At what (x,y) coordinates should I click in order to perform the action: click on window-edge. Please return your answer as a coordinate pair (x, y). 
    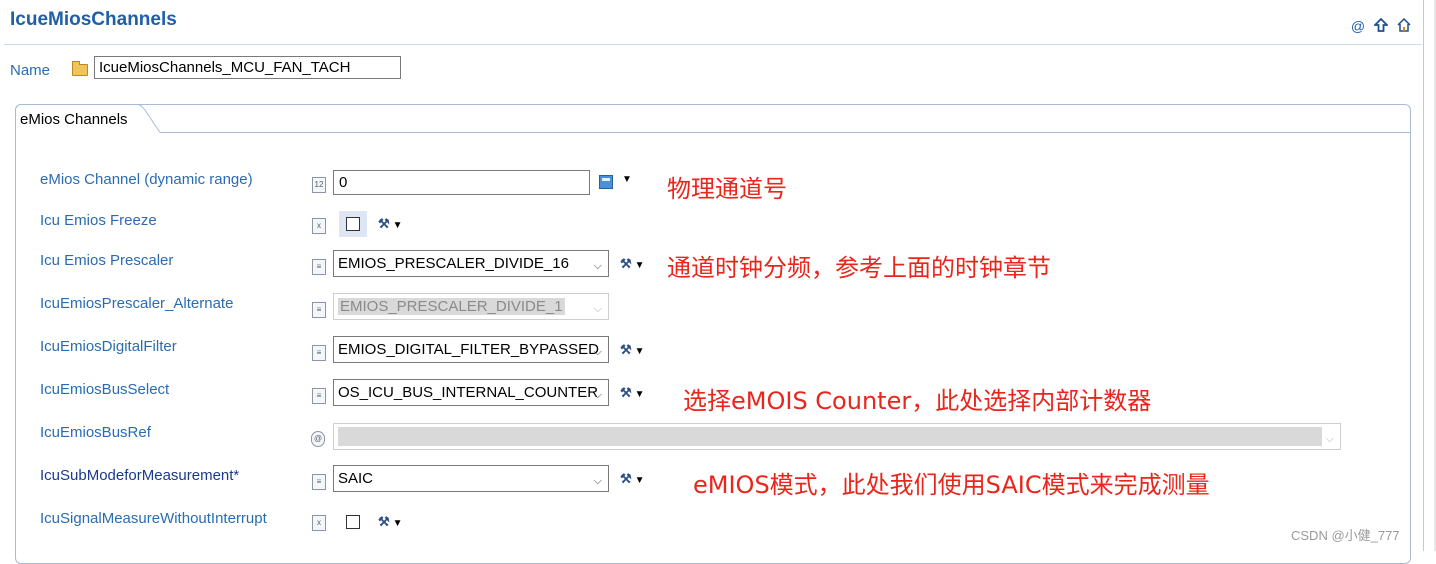
    Looking at the image, I should click on (1423, 275).